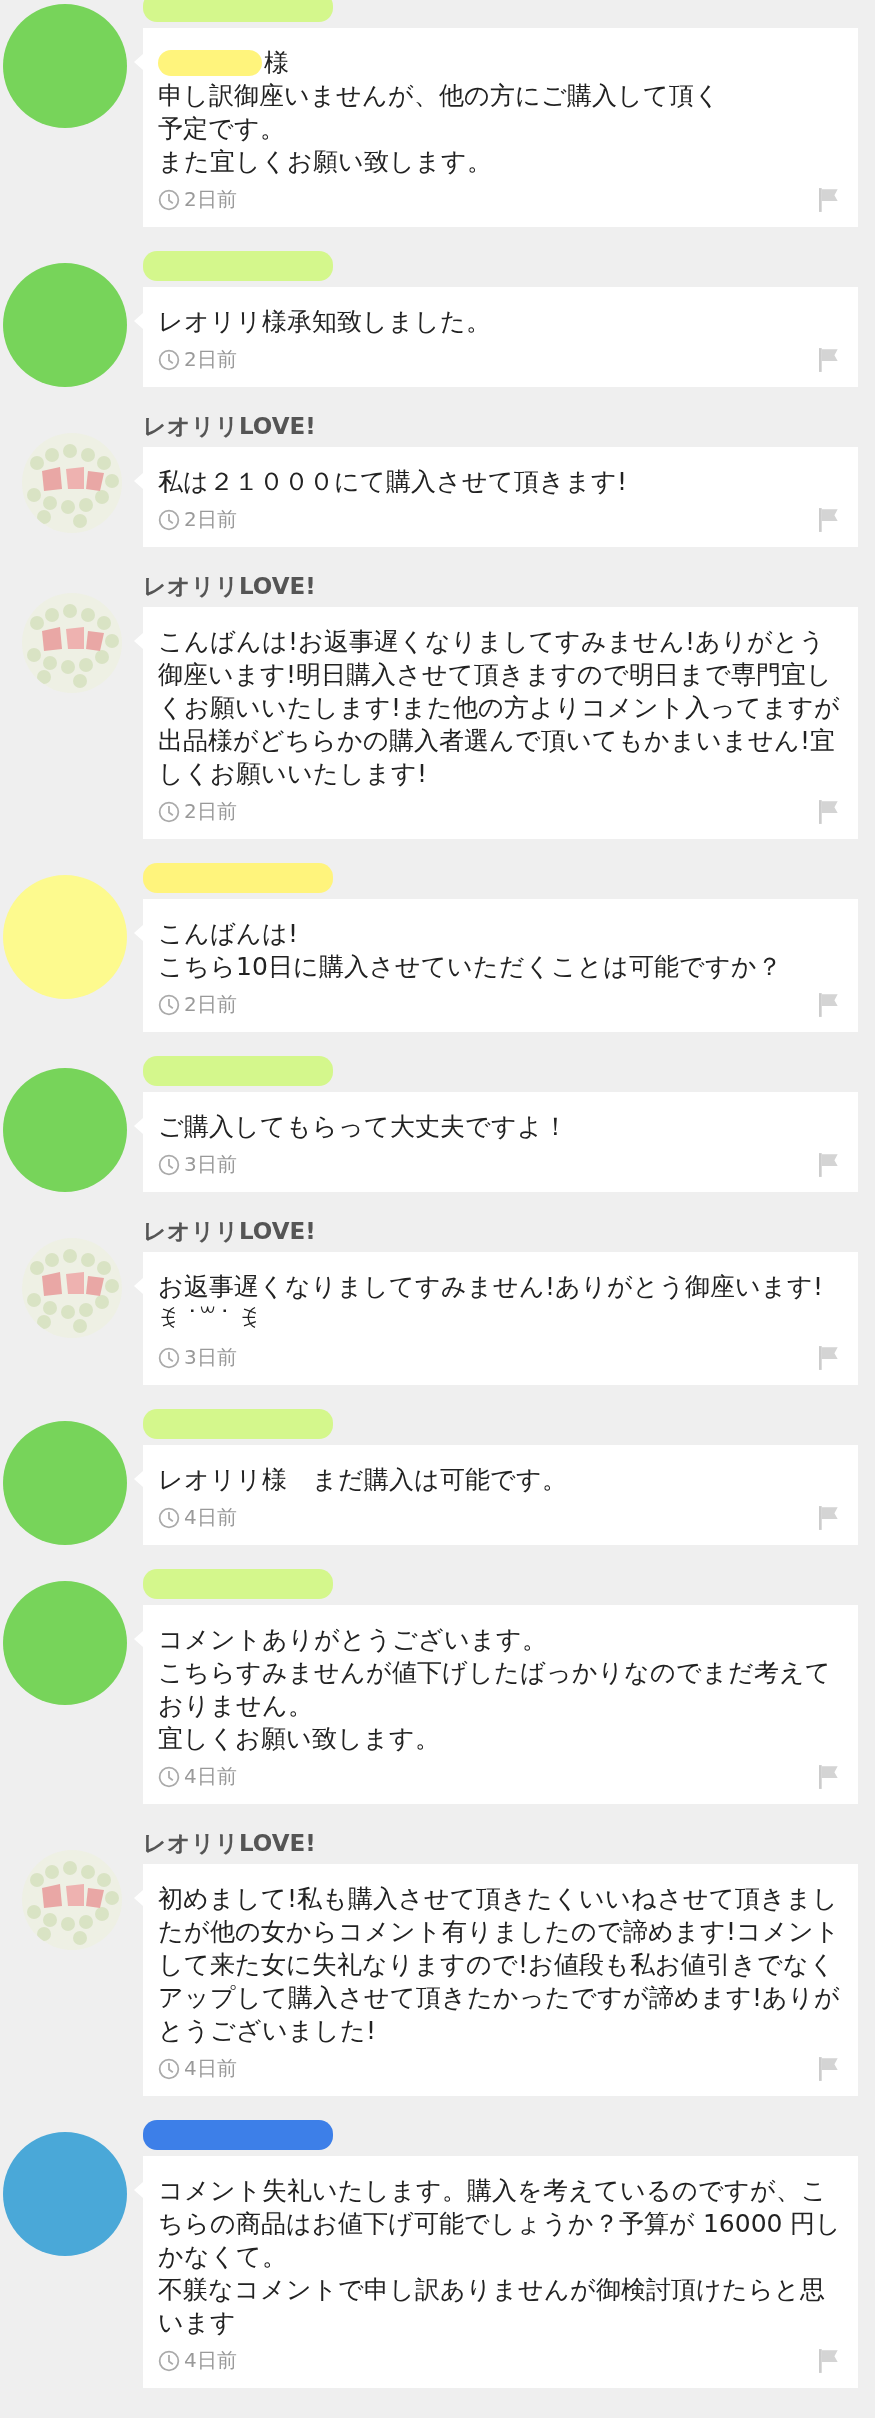 This screenshot has width=875, height=2418. What do you see at coordinates (491, 1287) in the screenshot?
I see `comment-text: お返事遅くなりましてすみません!ありがとう御座います!` at bounding box center [491, 1287].